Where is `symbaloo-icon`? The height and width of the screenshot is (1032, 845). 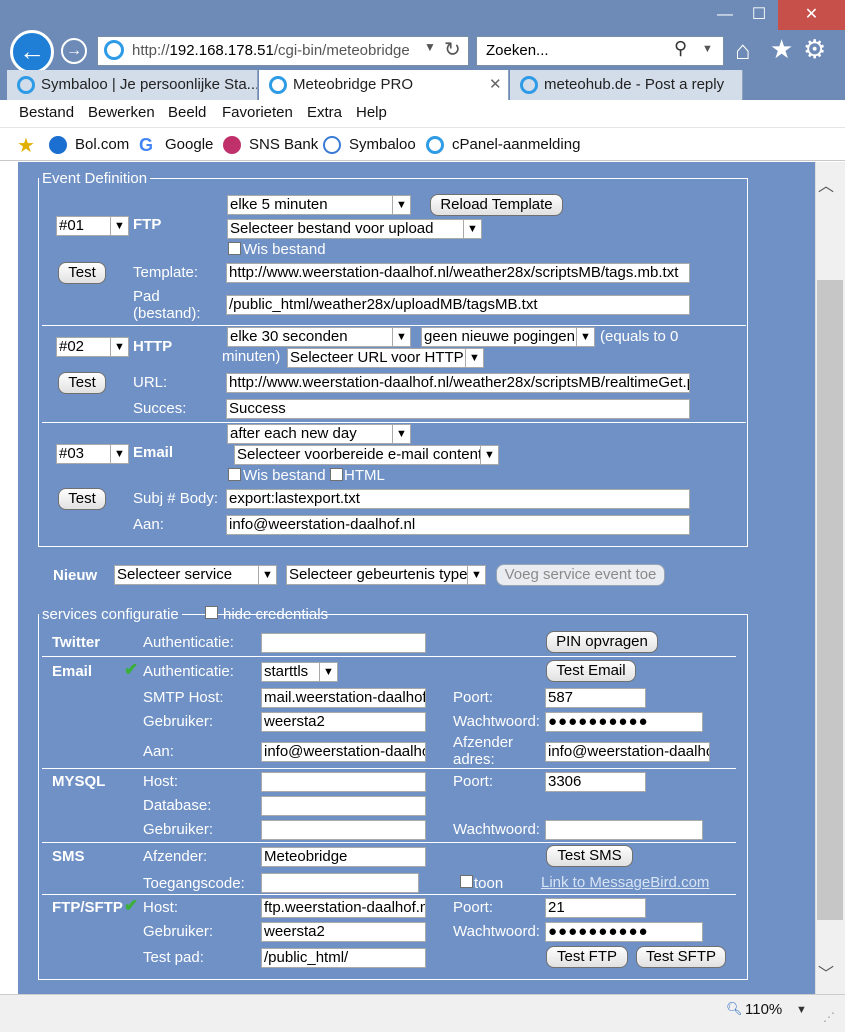
symbaloo-icon is located at coordinates (332, 145).